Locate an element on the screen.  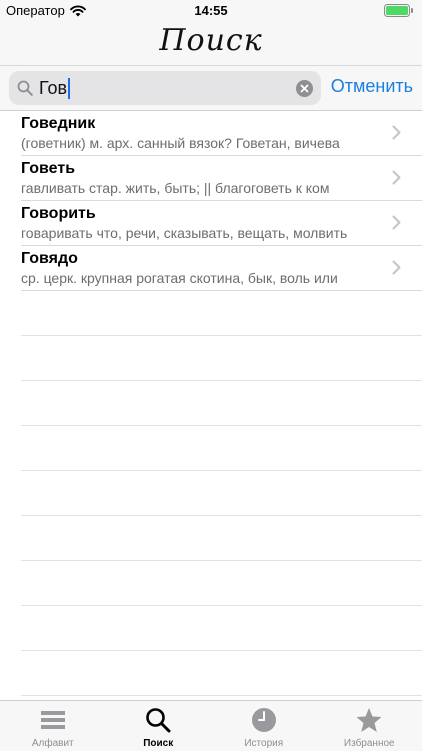
list-icon is located at coordinates (53, 720).